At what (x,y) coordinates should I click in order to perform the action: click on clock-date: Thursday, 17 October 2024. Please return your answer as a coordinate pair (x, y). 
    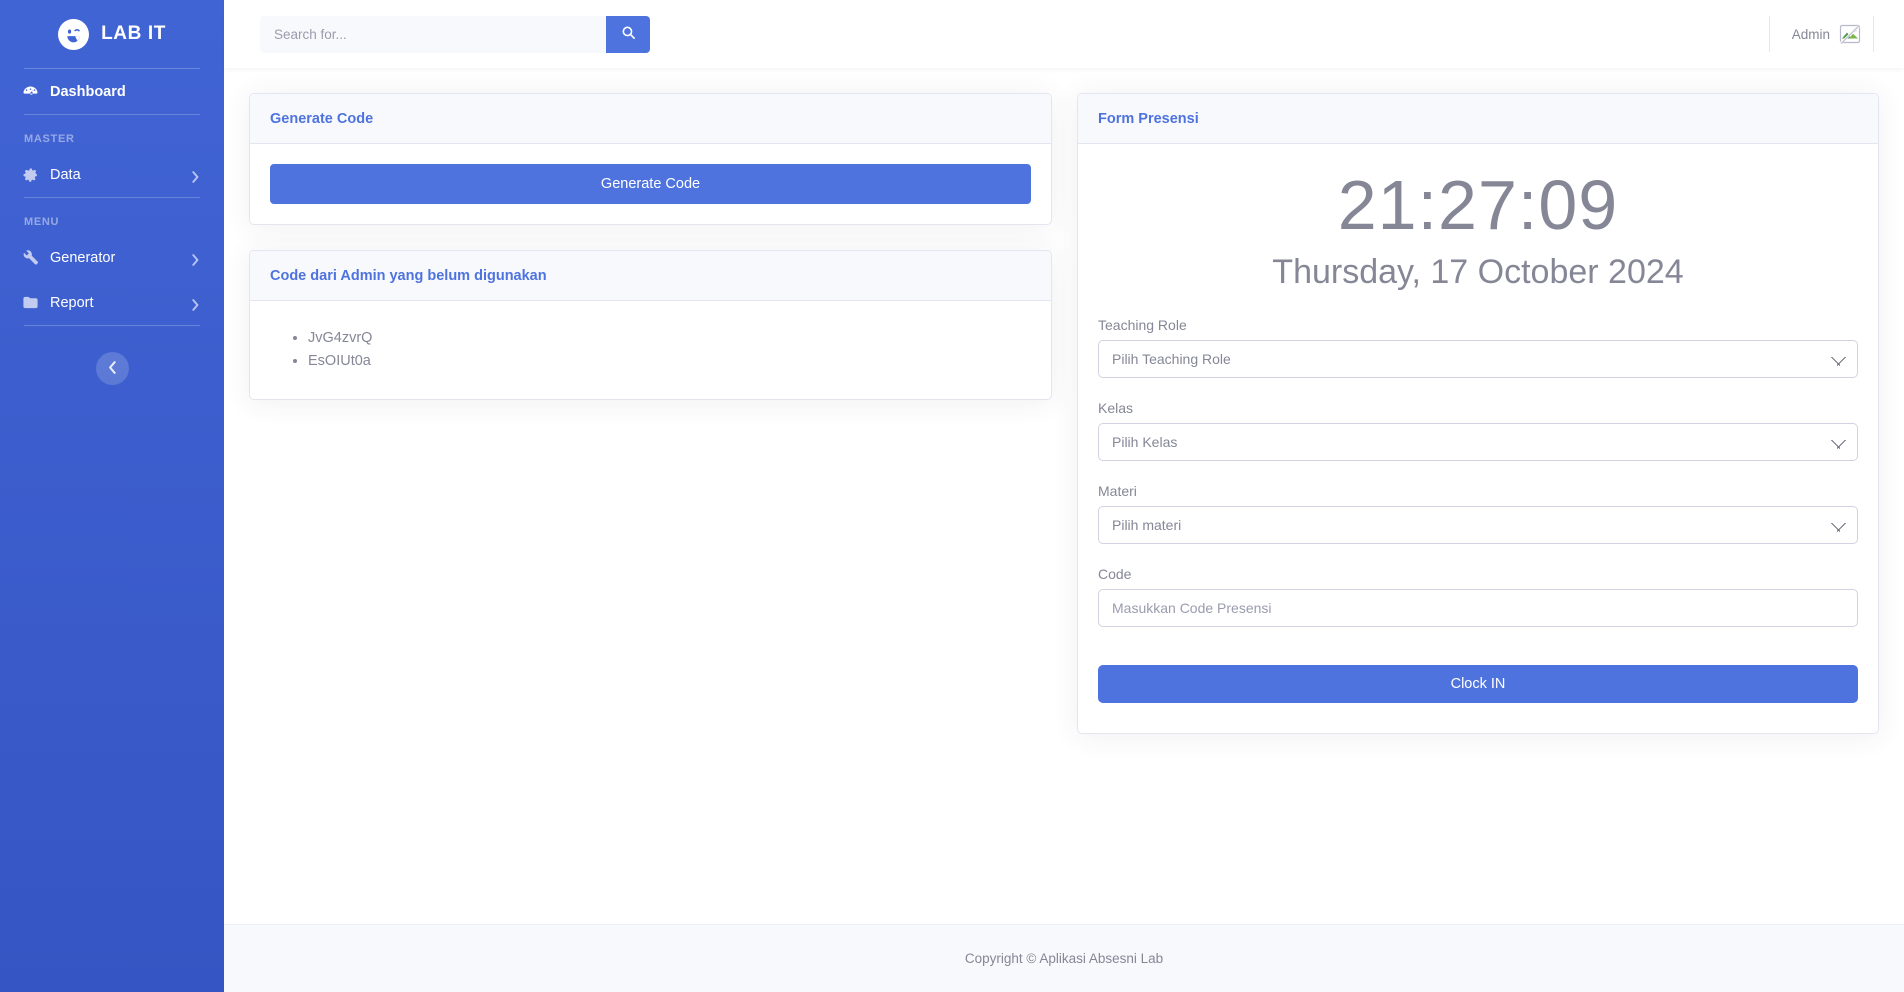
    Looking at the image, I should click on (1478, 272).